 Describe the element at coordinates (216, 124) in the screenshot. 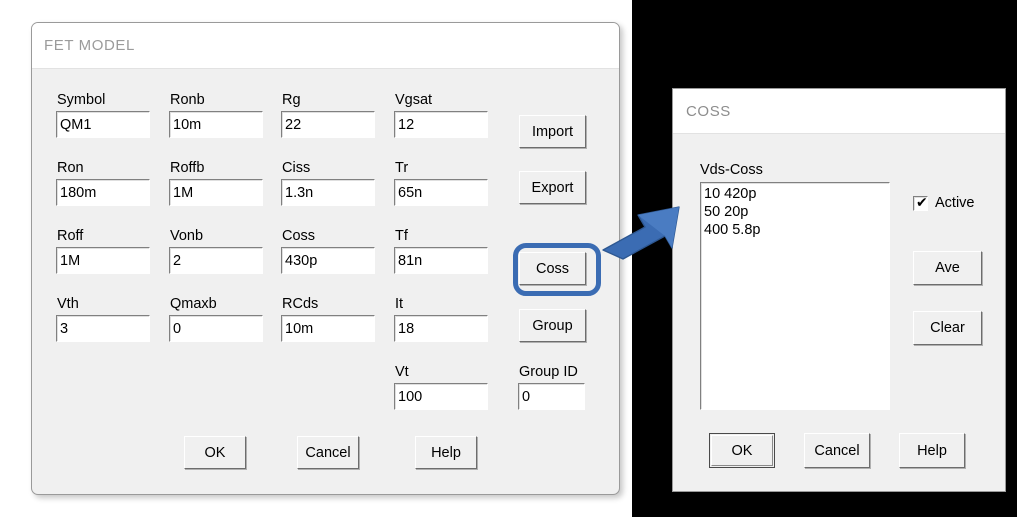

I see `field-input-ronb: 10m` at that location.